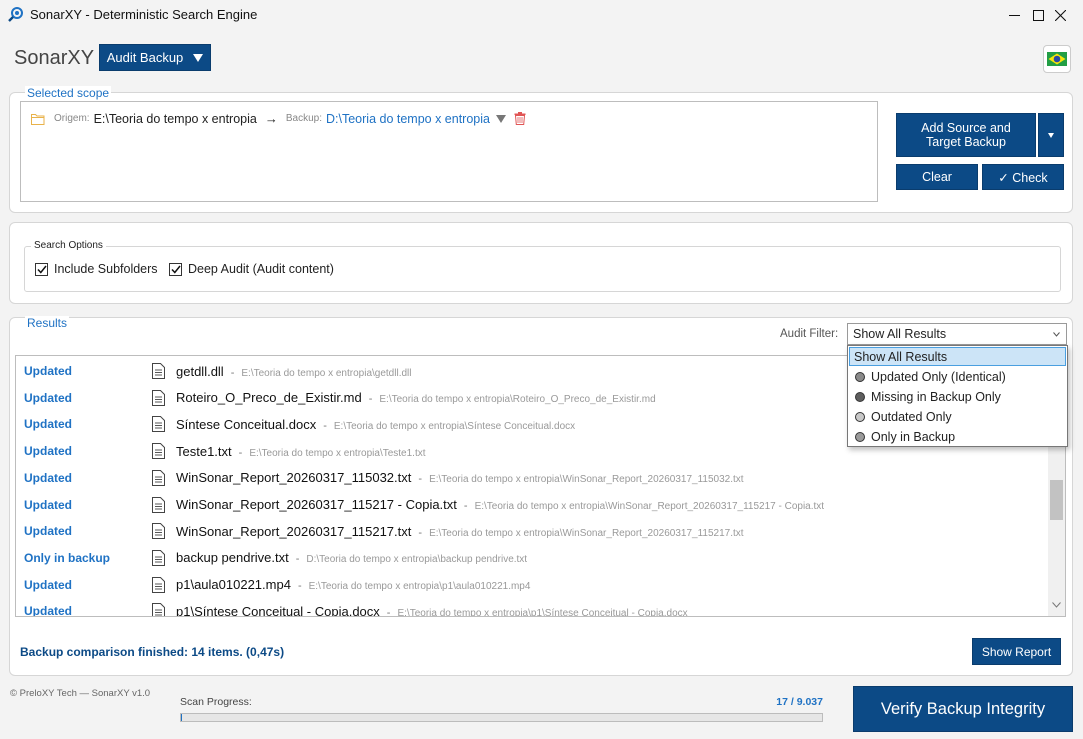  I want to click on include-subfolders-option: Include Subfolders, so click(96, 269).